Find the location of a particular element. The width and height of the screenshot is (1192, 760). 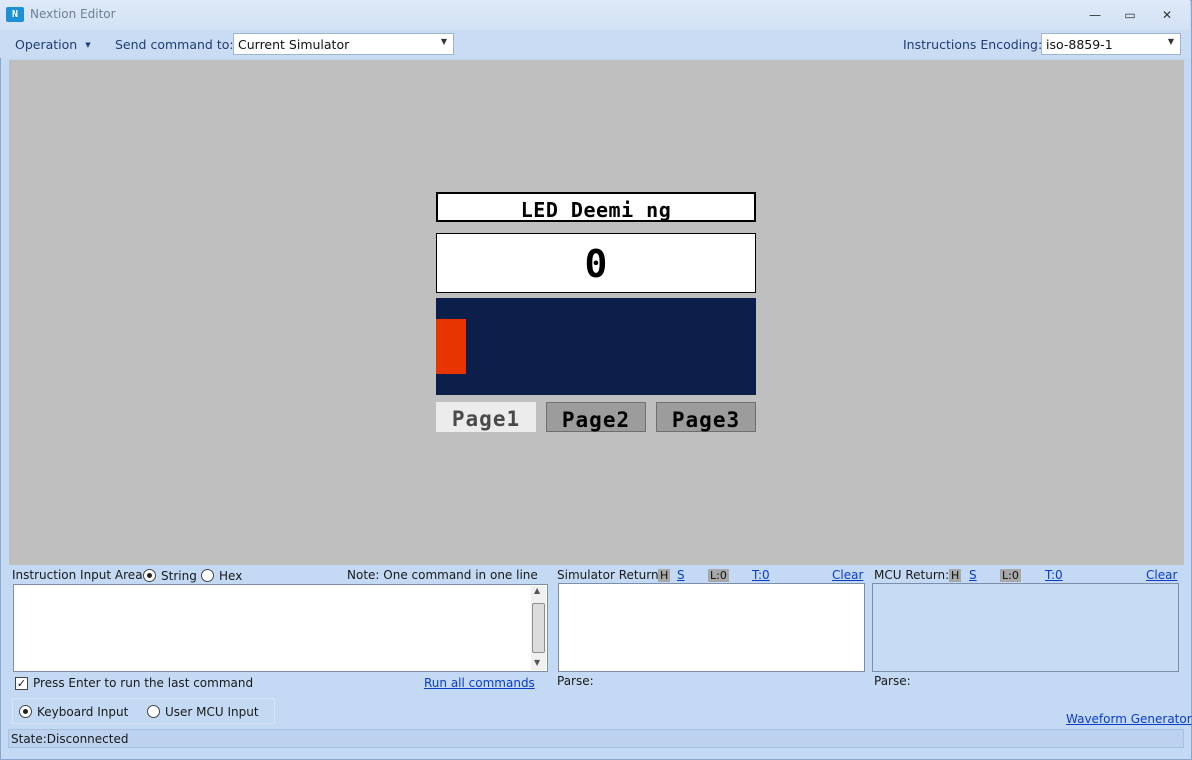

mcu-parse-label: Parse: is located at coordinates (892, 681).